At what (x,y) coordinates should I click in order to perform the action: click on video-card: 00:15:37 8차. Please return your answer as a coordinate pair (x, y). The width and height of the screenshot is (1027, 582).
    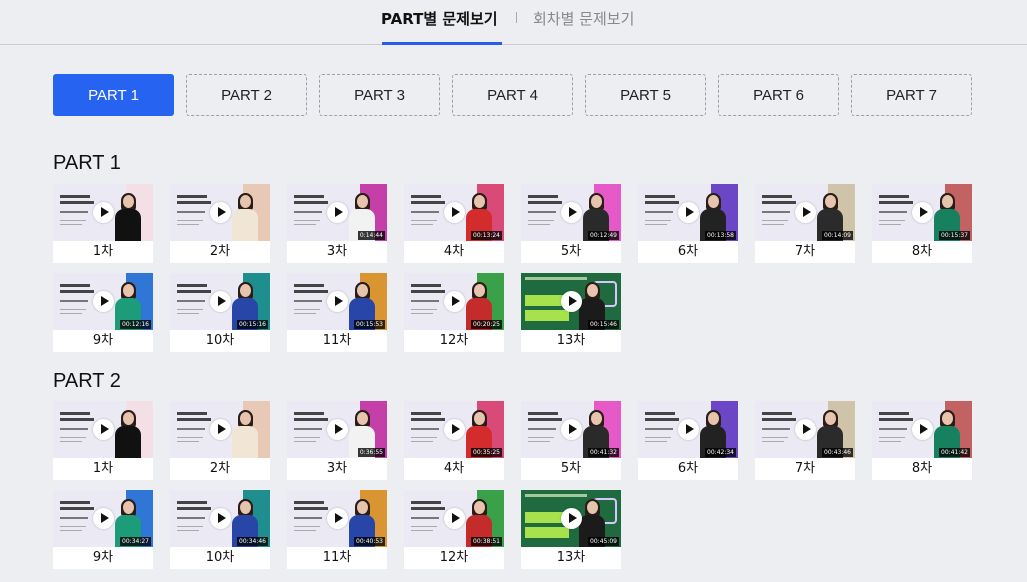
    Looking at the image, I should click on (922, 223).